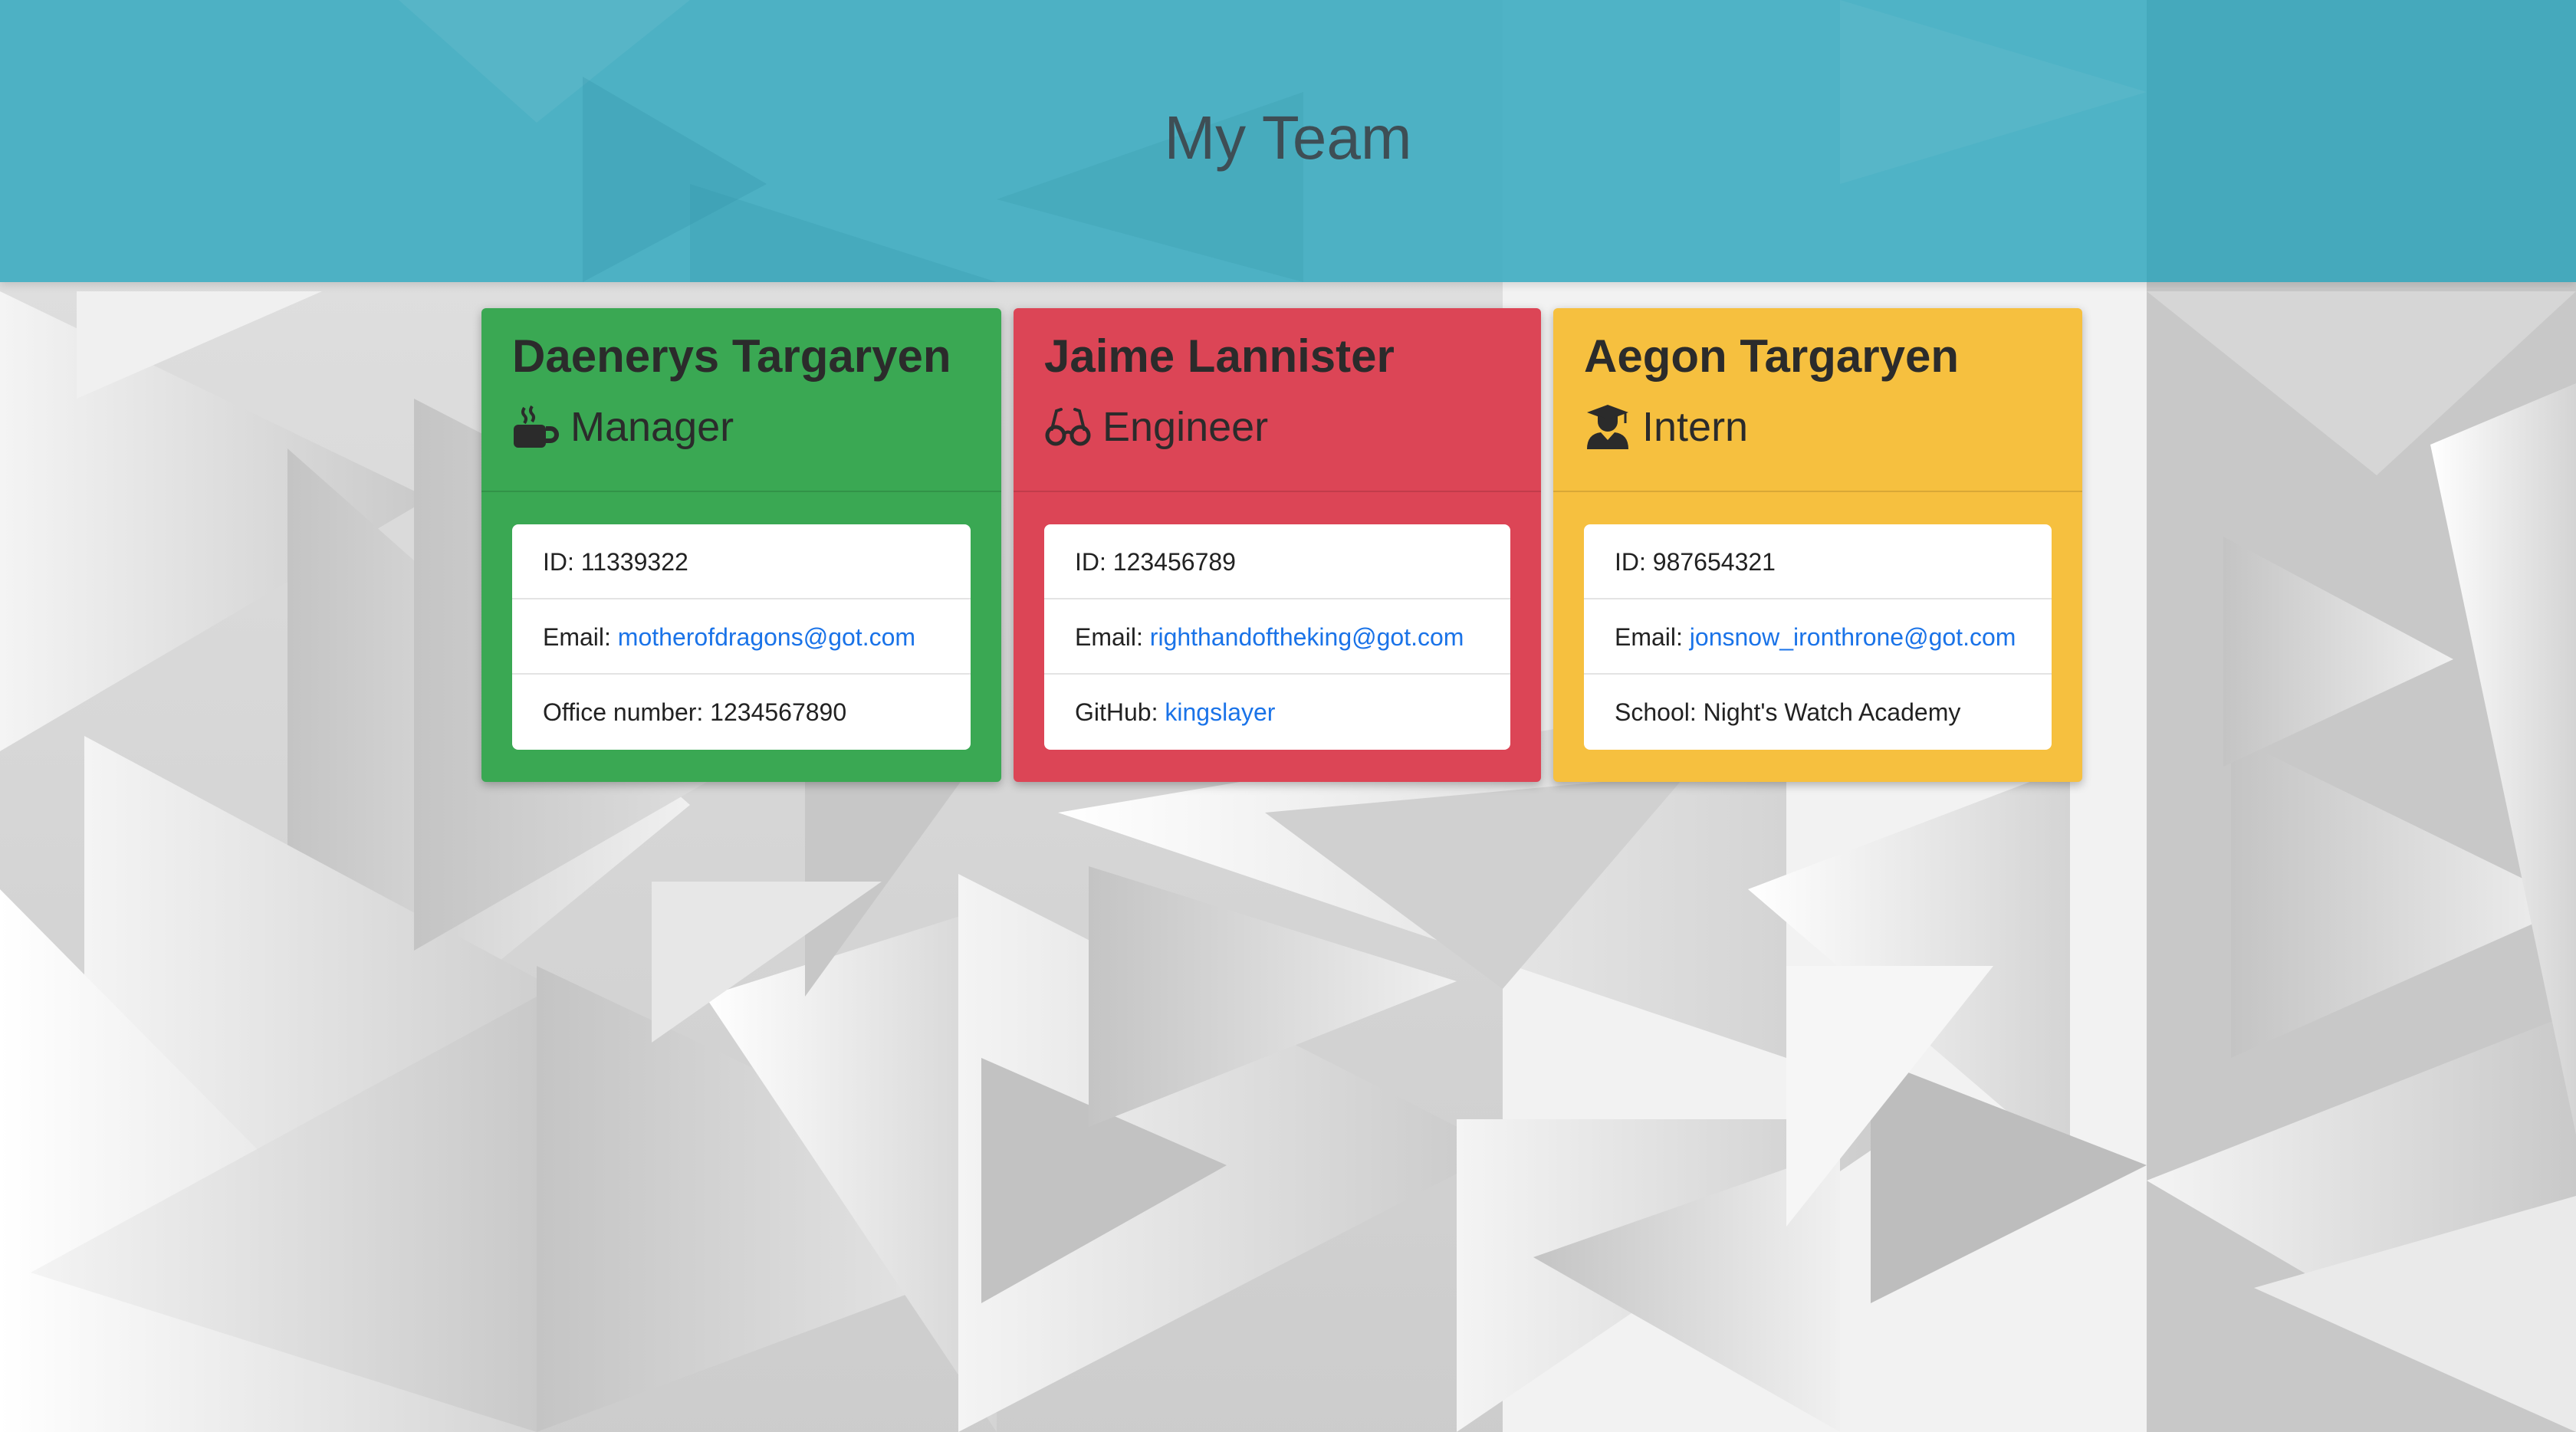 The width and height of the screenshot is (2576, 1432). I want to click on id-value: 11339322, so click(634, 562).